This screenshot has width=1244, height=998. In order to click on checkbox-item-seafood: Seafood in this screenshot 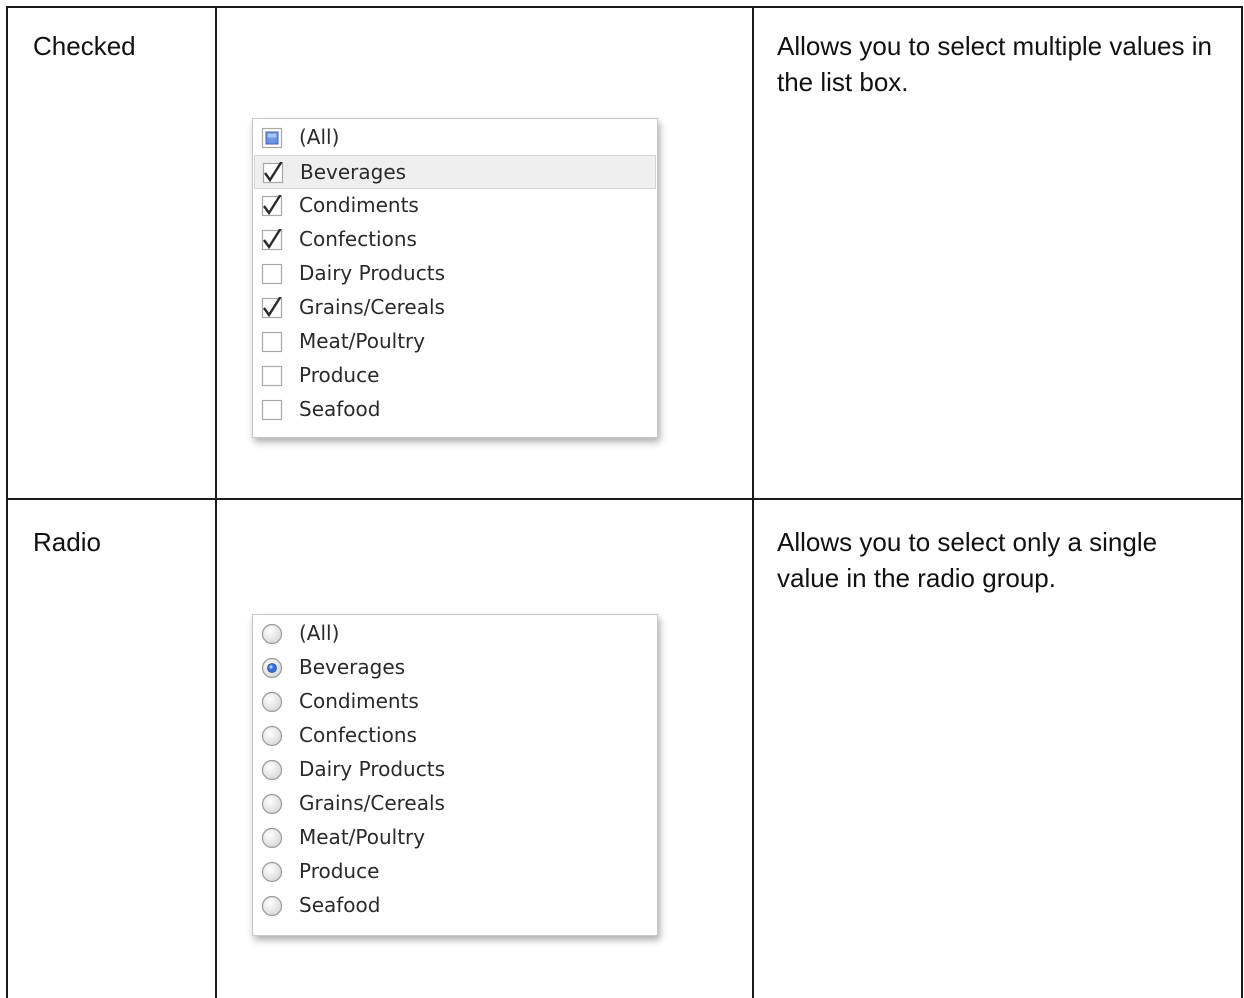, I will do `click(455, 410)`.